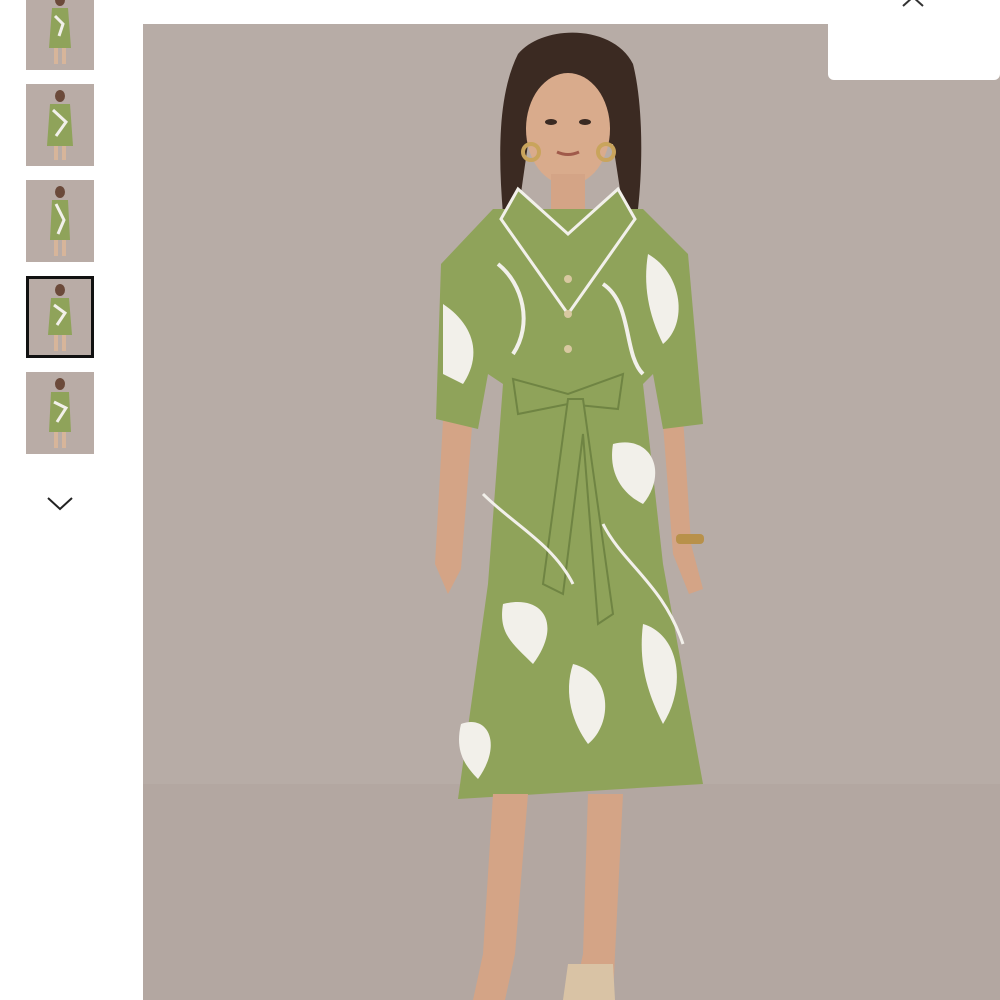  I want to click on thumbnail-rail, so click(60, 234).